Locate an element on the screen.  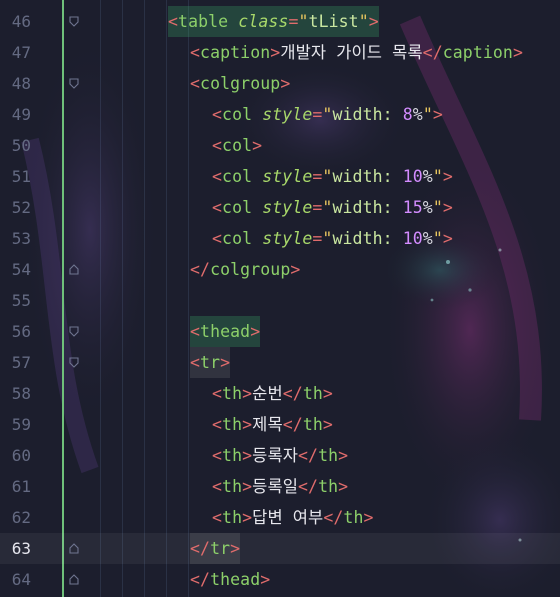
code-token: 10 is located at coordinates (412, 176).